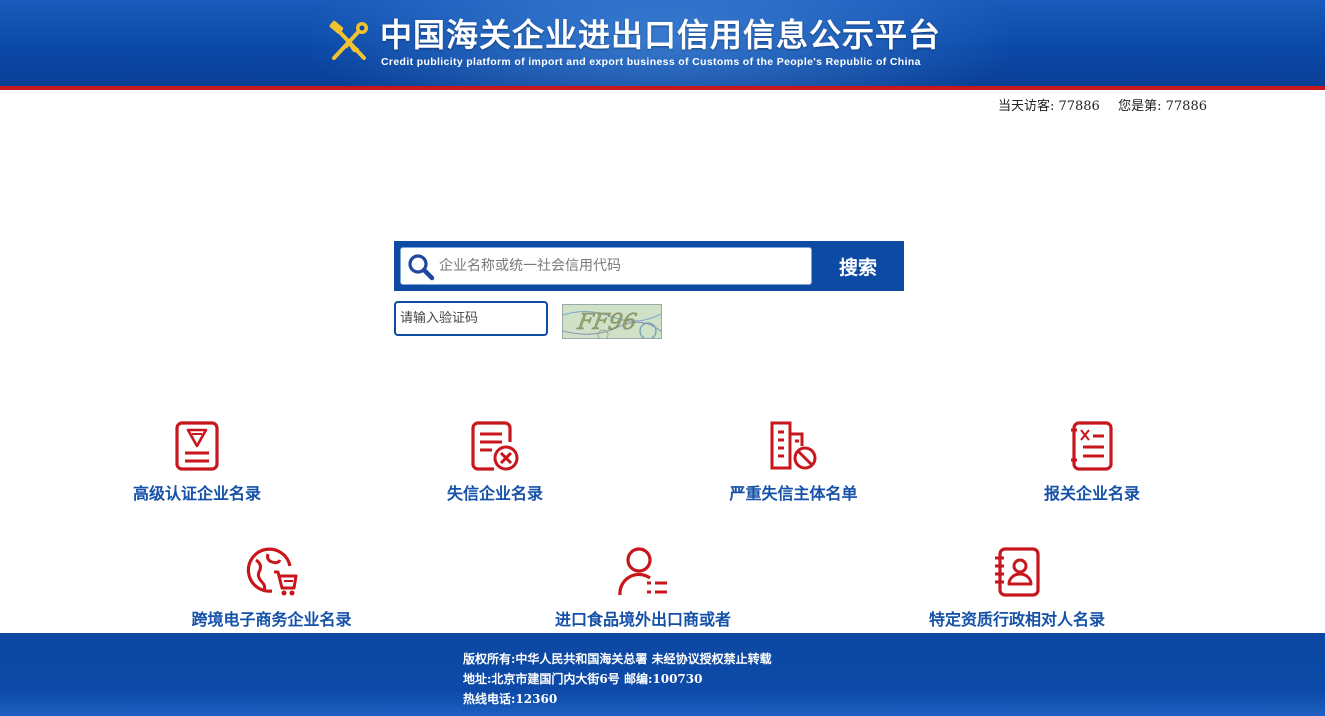  Describe the element at coordinates (642, 619) in the screenshot. I see `tile-label: 进口食品境外出口商或者` at that location.